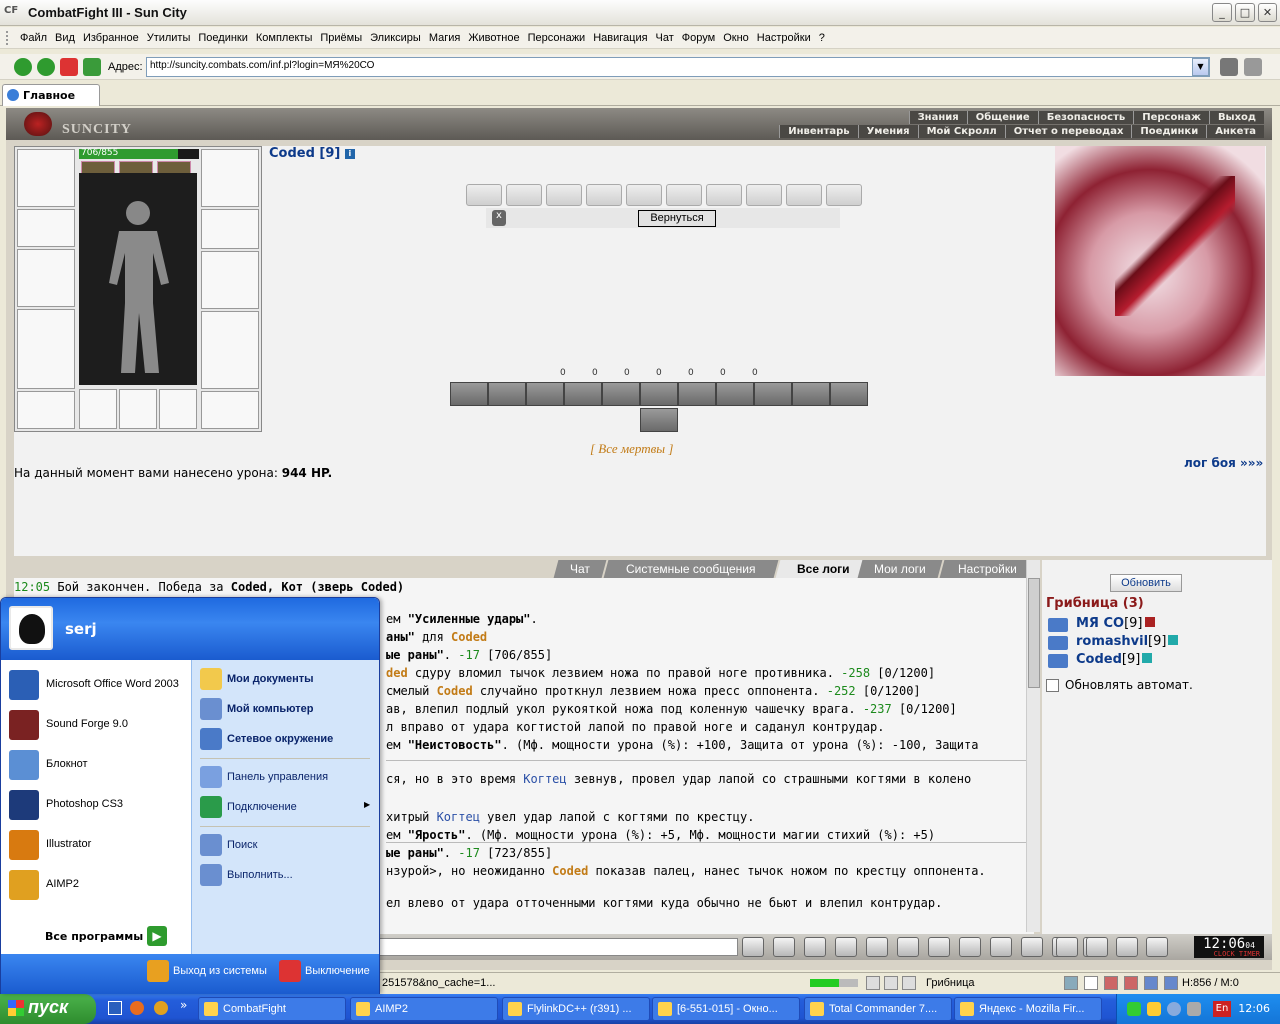 This screenshot has width=1280, height=1024. I want to click on all-programs-button: Все программы ▶, so click(106, 936).